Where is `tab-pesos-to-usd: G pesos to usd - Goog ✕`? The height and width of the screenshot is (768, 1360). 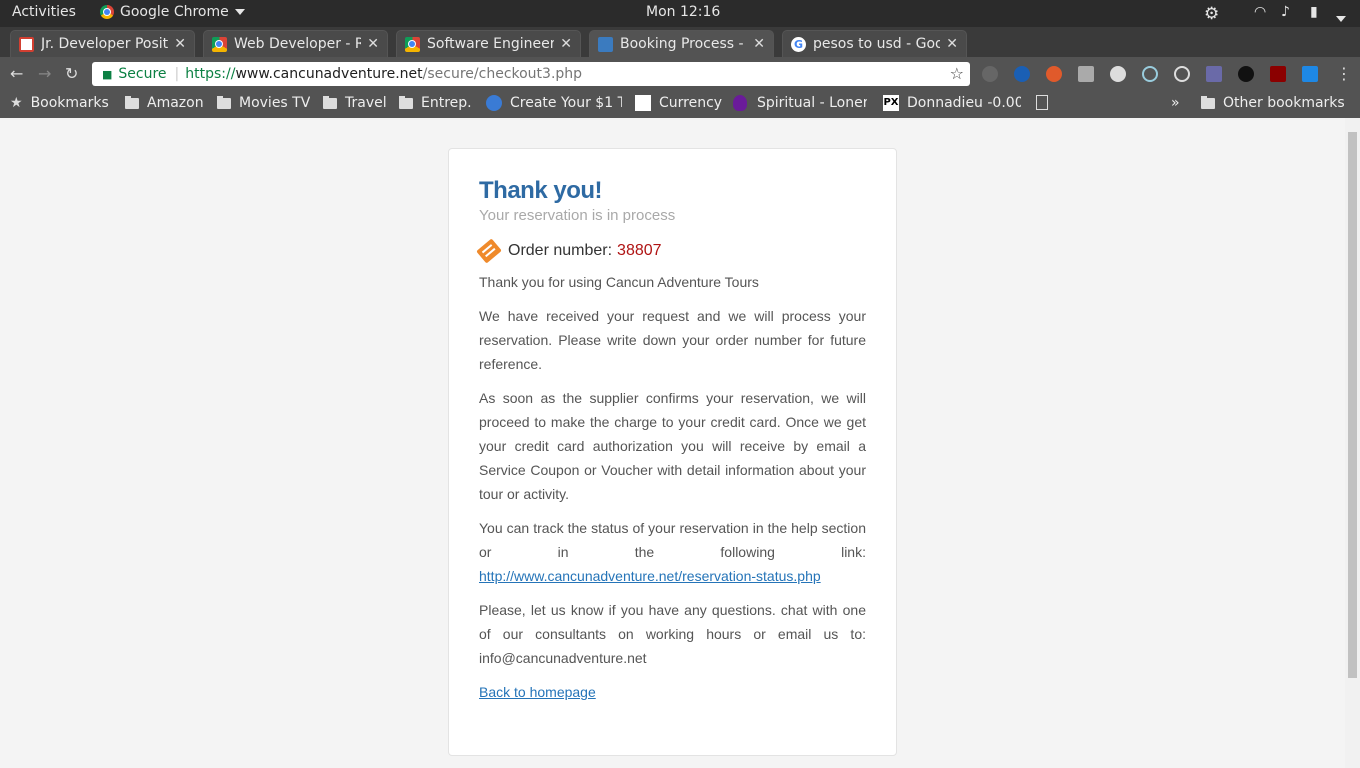 tab-pesos-to-usd: G pesos to usd - Goog ✕ is located at coordinates (874, 43).